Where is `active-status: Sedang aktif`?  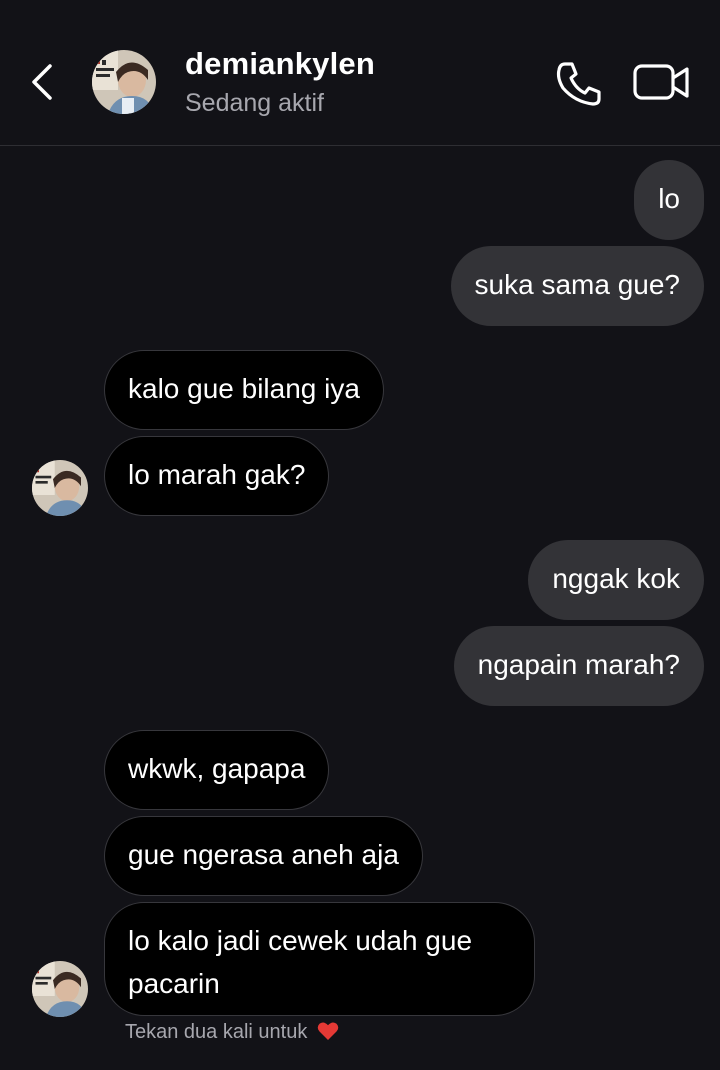 active-status: Sedang aktif is located at coordinates (254, 103).